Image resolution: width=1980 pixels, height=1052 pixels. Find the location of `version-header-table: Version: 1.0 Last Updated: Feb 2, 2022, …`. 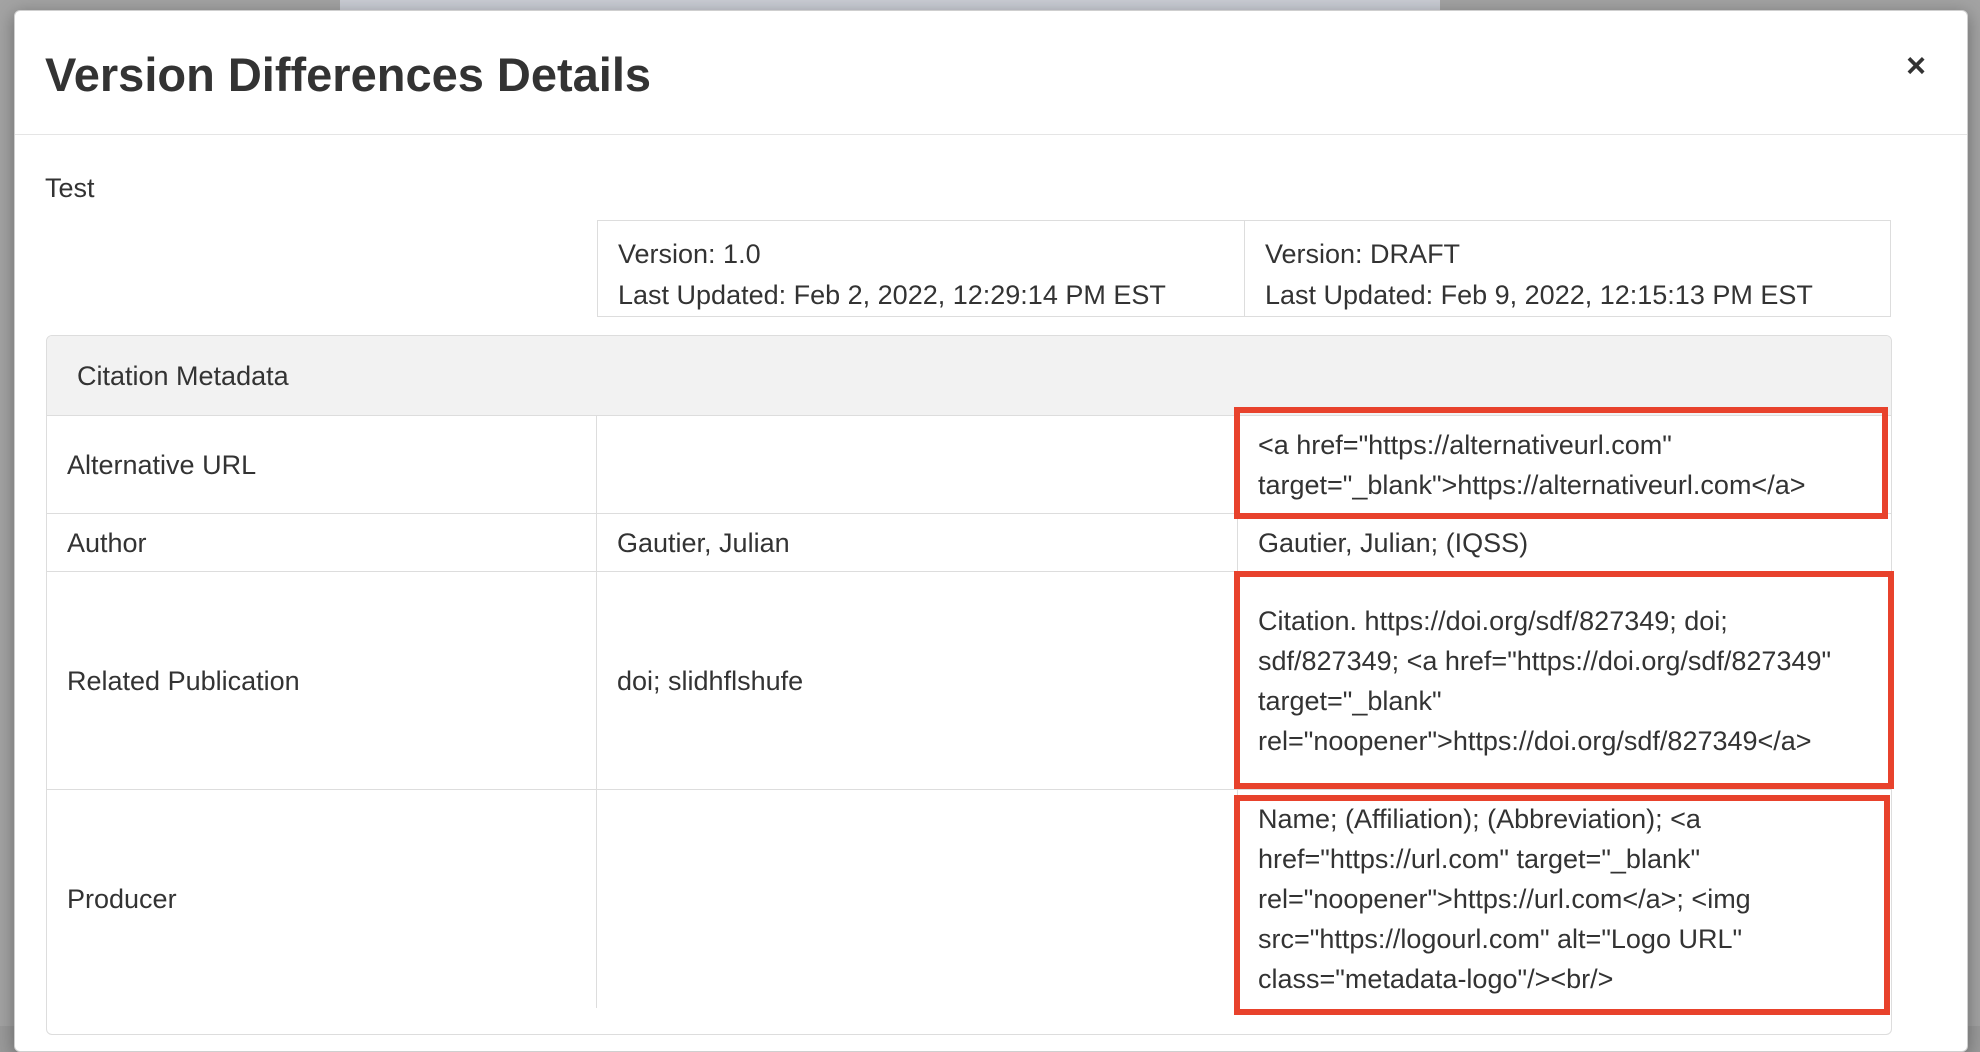

version-header-table: Version: 1.0 Last Updated: Feb 2, 2022, … is located at coordinates (1244, 268).